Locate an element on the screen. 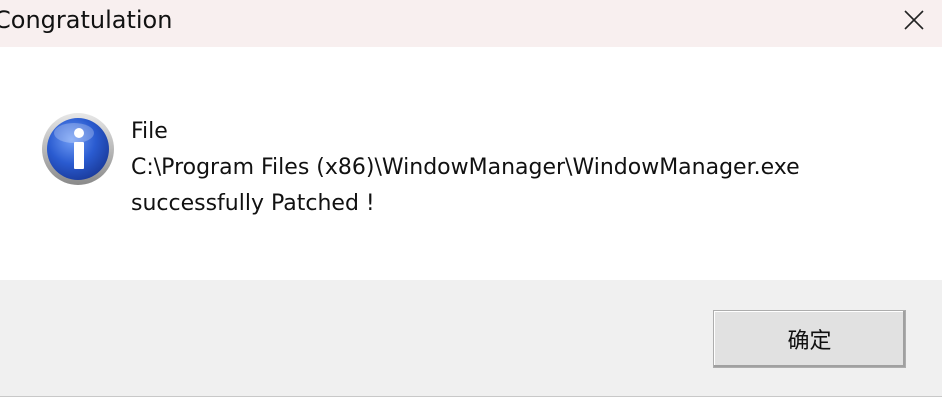  message-line-1: File is located at coordinates (149, 131).